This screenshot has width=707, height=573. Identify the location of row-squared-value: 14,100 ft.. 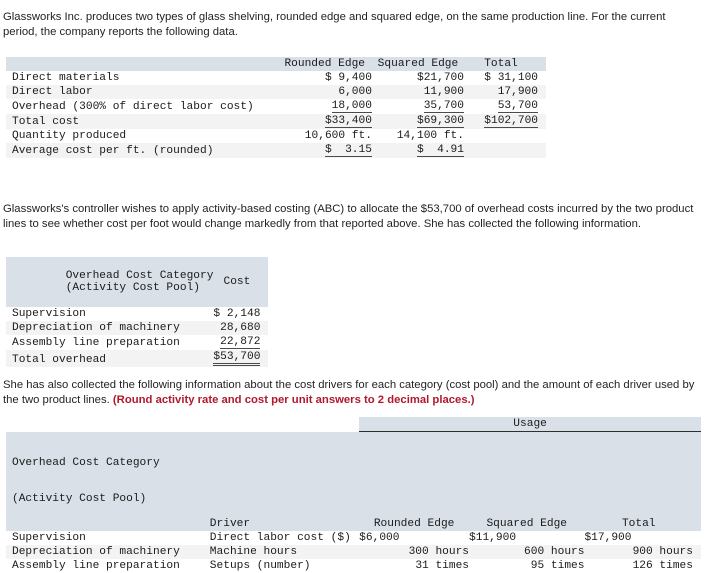
(430, 136).